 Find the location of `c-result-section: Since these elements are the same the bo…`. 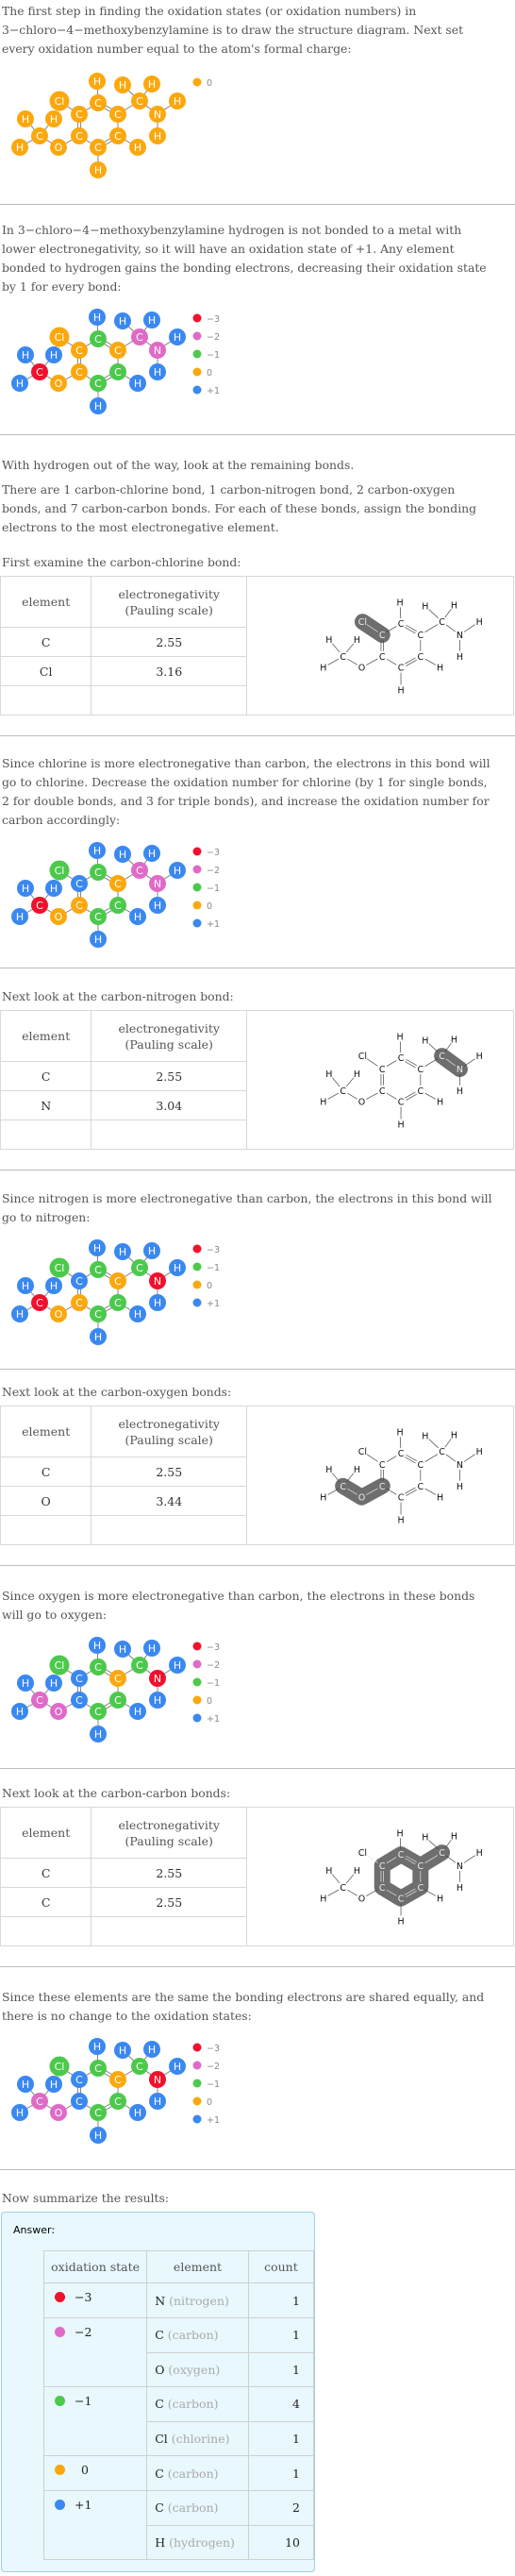

c-result-section: Since these elements are the same the bo… is located at coordinates (257, 2068).